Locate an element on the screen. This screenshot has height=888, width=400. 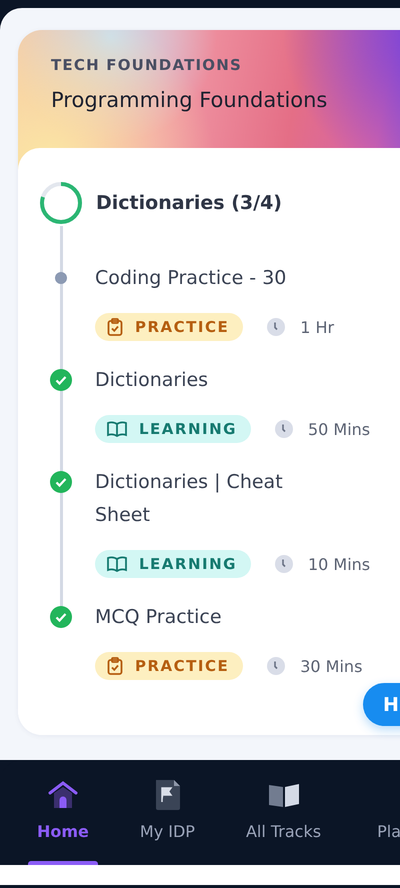
duration-text: 50 Mins is located at coordinates (339, 429).